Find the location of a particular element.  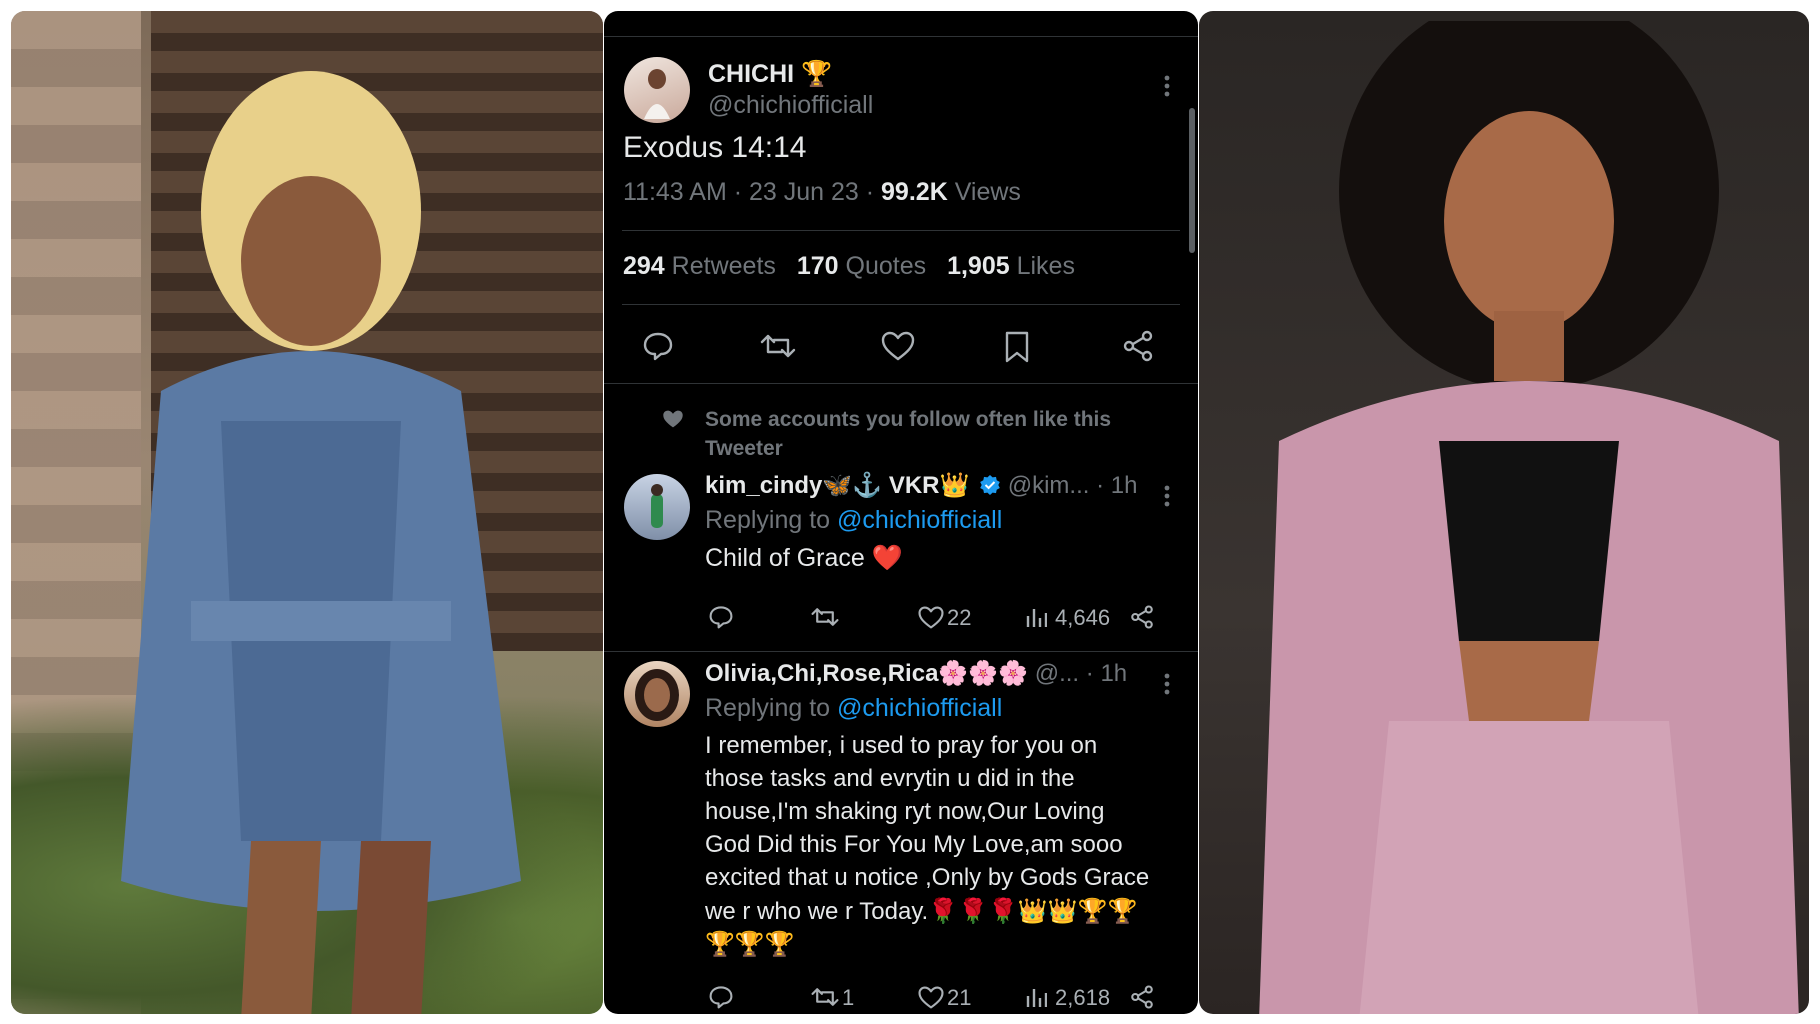

trophy-badge: 🏆 is located at coordinates (817, 74).